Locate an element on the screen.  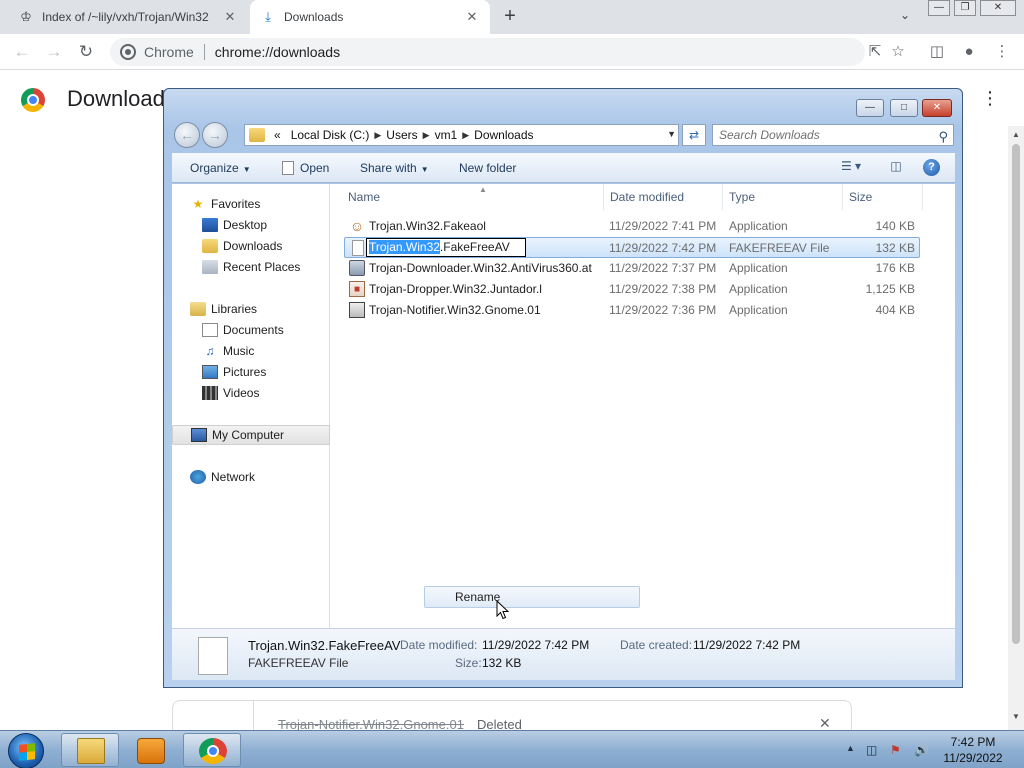
help-icon: ? is located at coordinates (931, 167).